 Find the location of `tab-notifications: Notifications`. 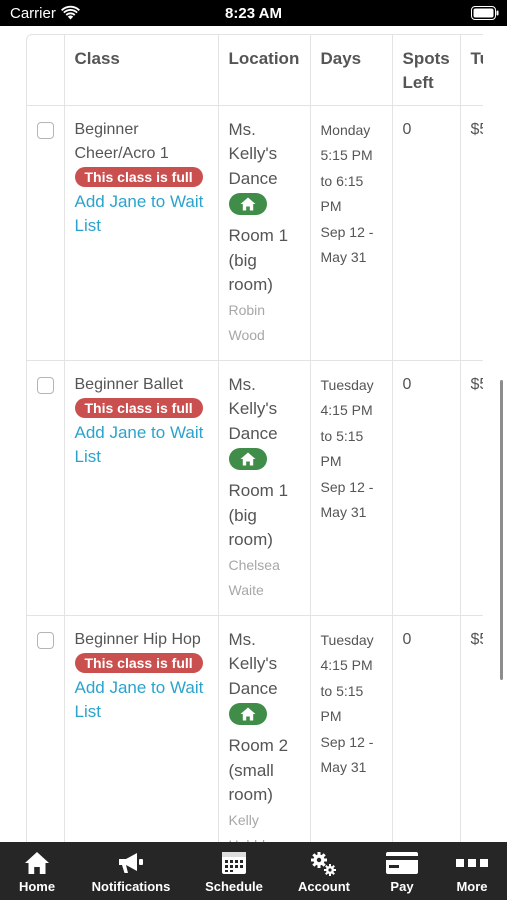

tab-notifications: Notifications is located at coordinates (131, 871).